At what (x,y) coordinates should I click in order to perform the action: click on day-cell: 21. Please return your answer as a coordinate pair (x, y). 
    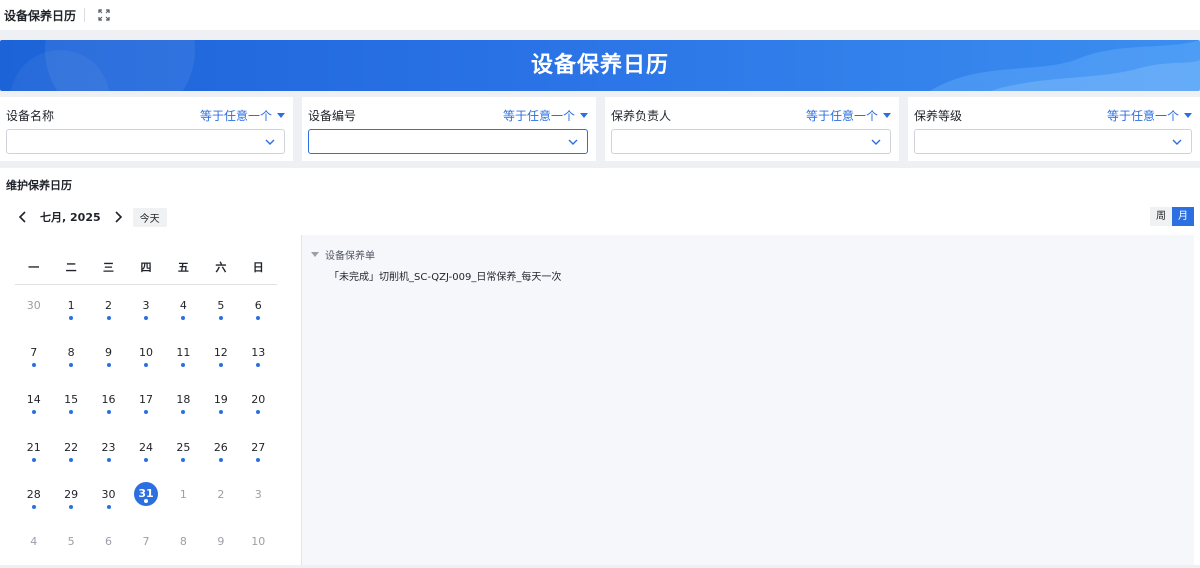
    Looking at the image, I should click on (33, 450).